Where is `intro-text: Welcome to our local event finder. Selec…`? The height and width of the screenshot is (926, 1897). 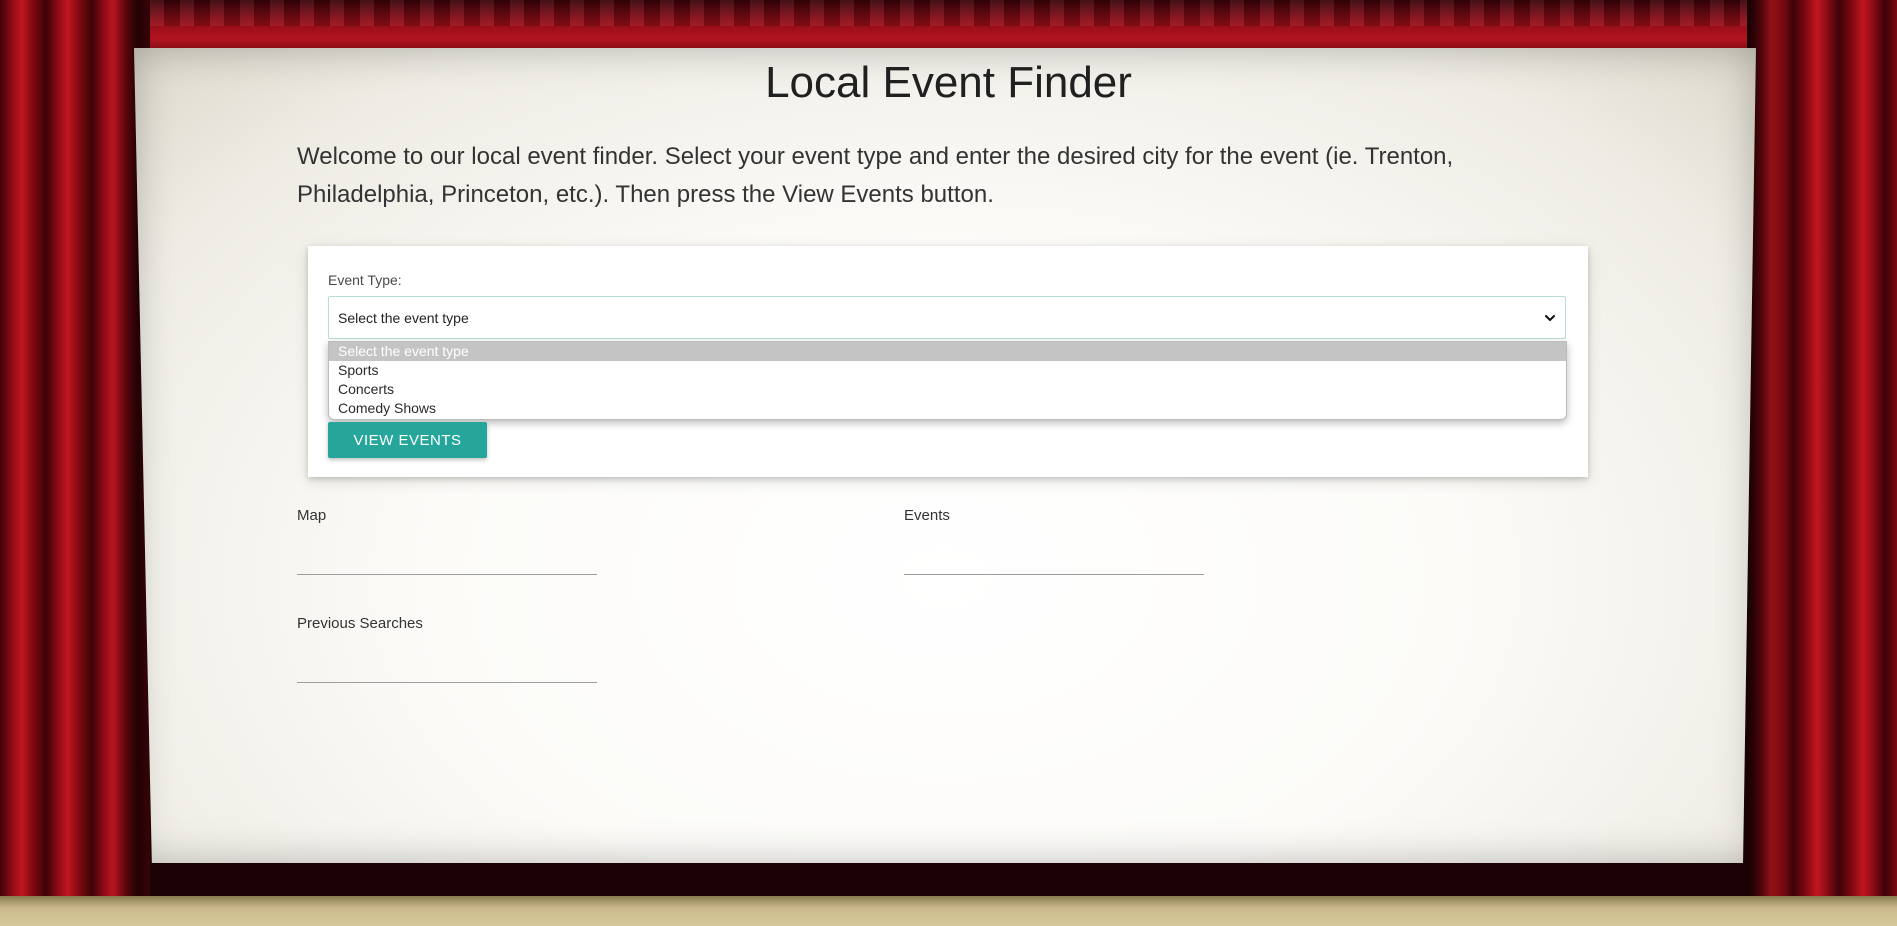 intro-text: Welcome to our local event finder. Selec… is located at coordinates (875, 175).